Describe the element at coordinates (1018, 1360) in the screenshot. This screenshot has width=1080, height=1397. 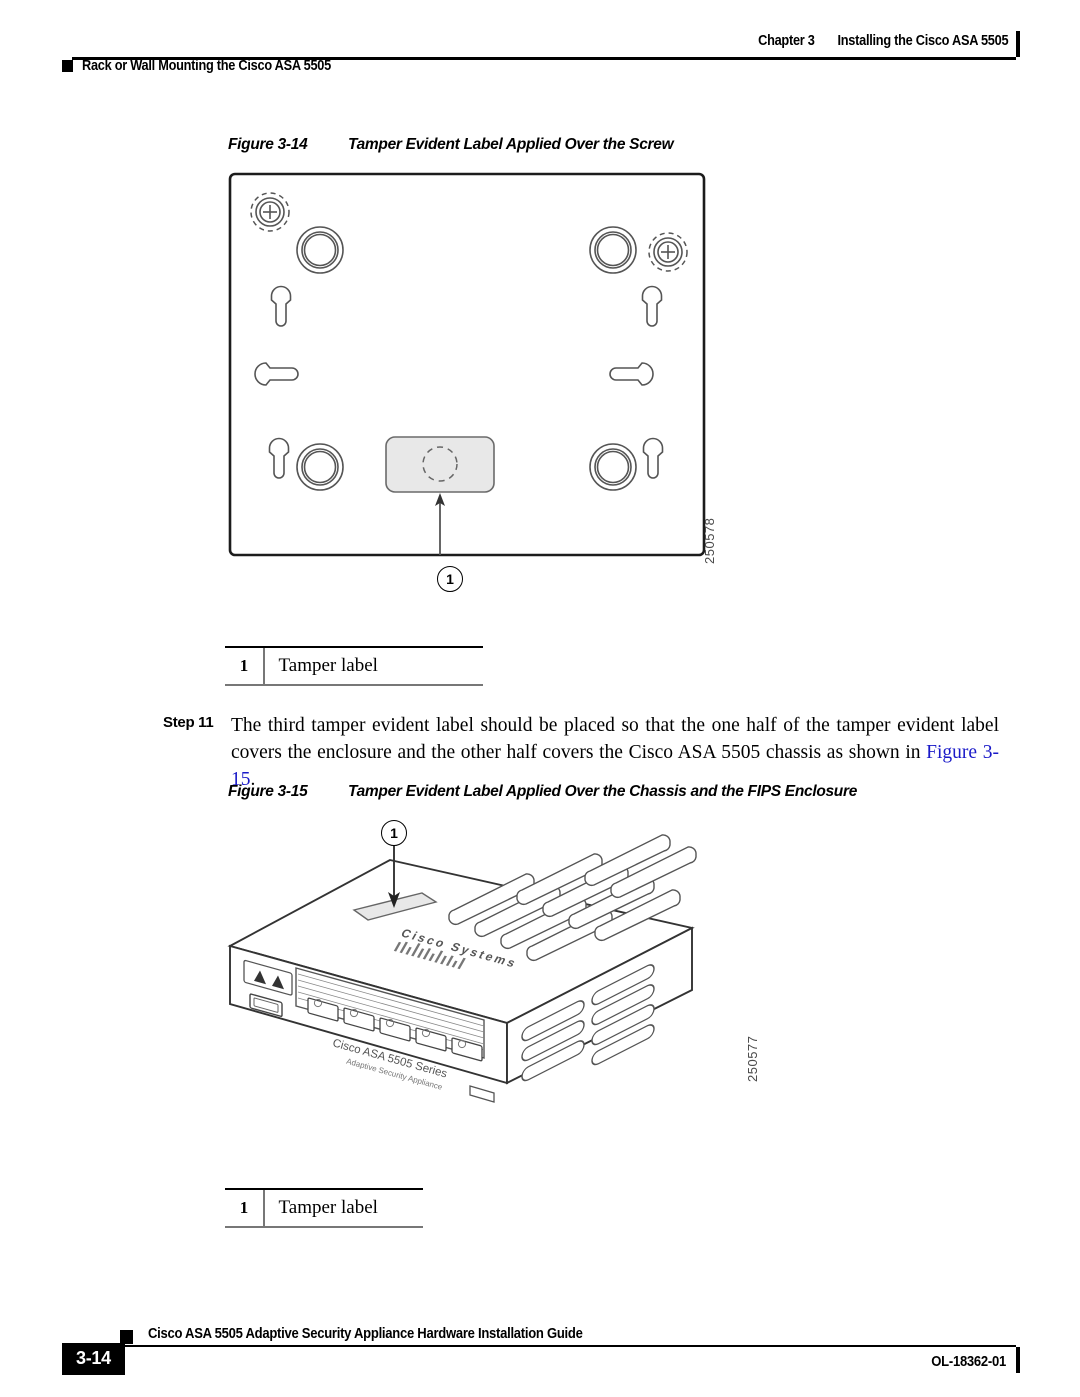
I see `footer-edge-tick` at that location.